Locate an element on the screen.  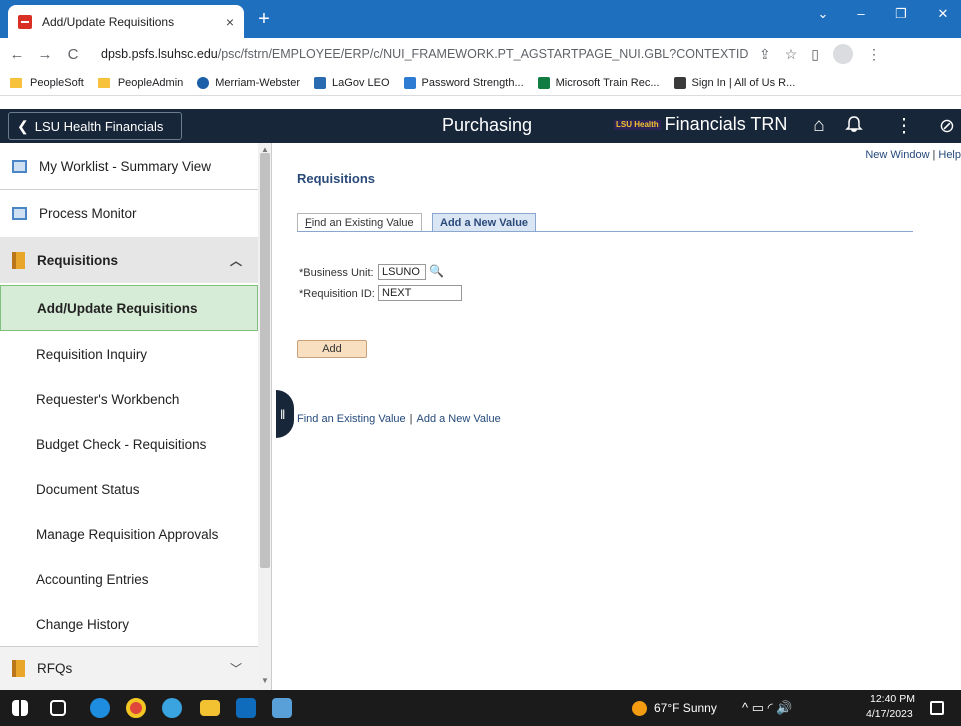
notification-center-icon is located at coordinates (937, 708).